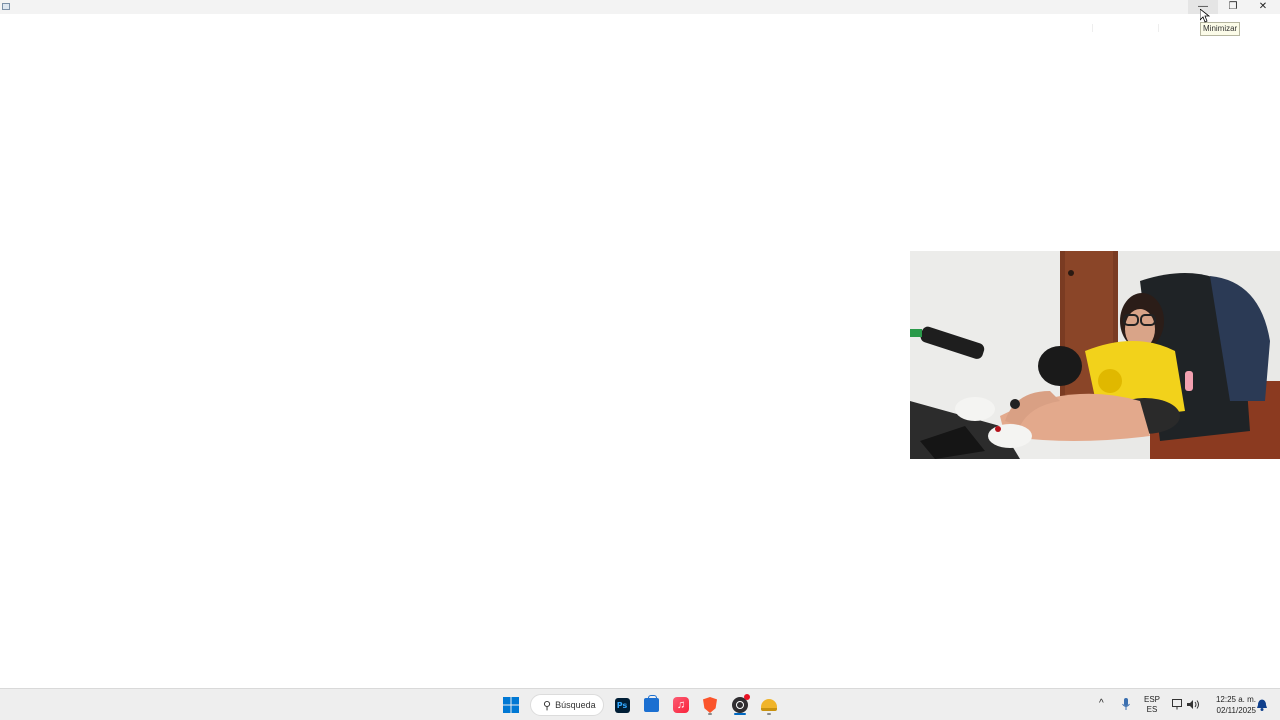 This screenshot has width=1280, height=720. I want to click on mouse-cursor-icon, so click(1205, 16).